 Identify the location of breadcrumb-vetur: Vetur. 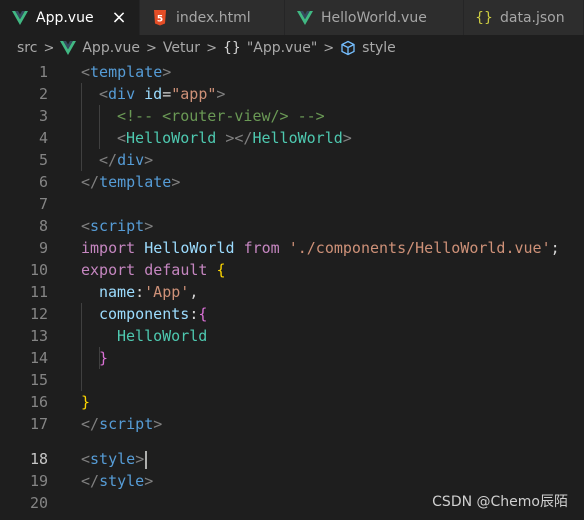
(181, 48).